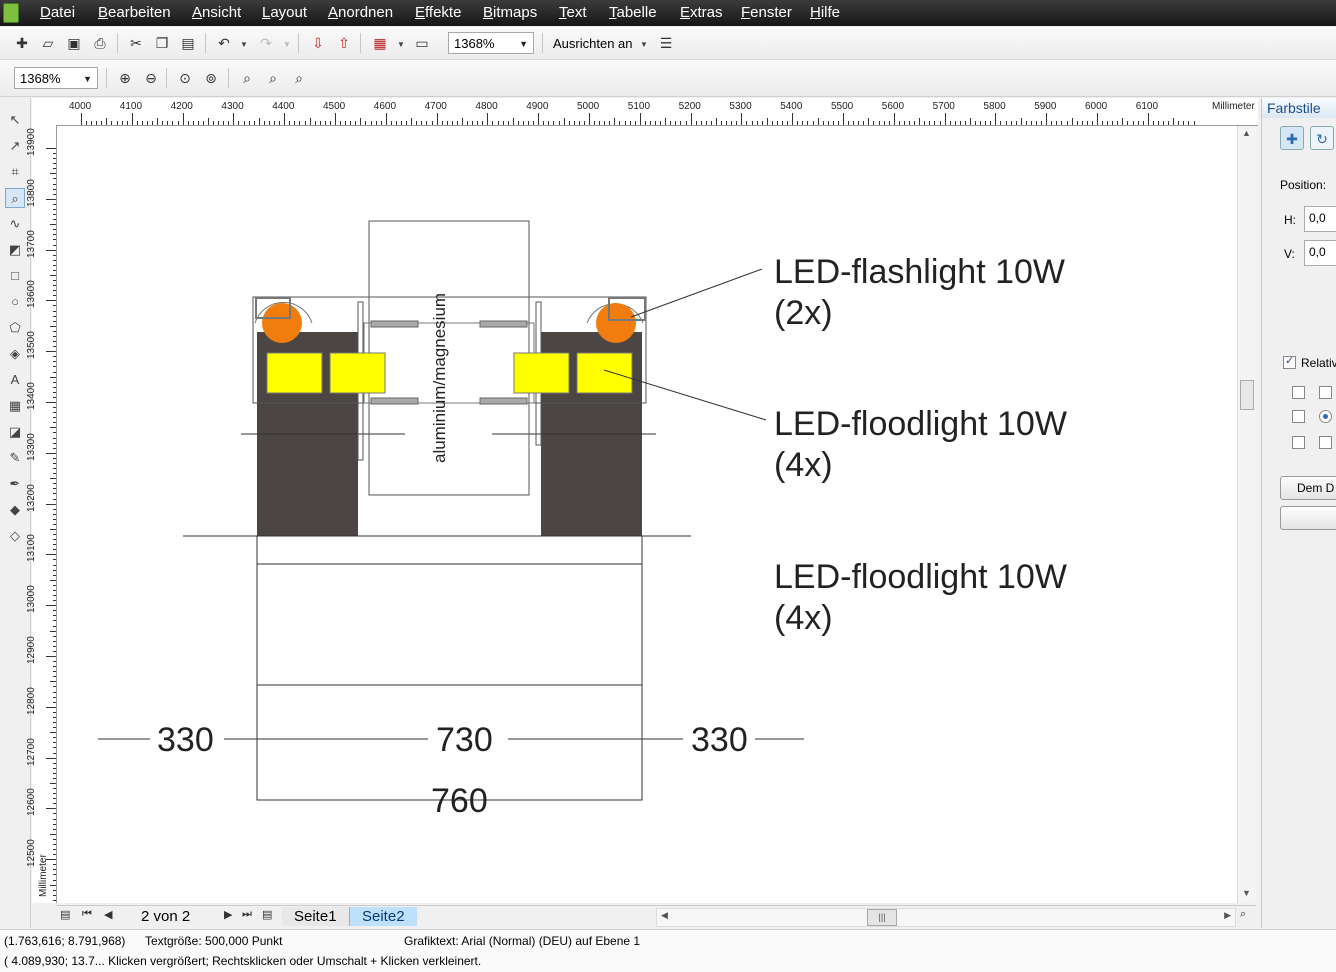 This screenshot has width=1336, height=972. What do you see at coordinates (15, 328) in the screenshot?
I see `polygon-tool-icon: ⬠` at bounding box center [15, 328].